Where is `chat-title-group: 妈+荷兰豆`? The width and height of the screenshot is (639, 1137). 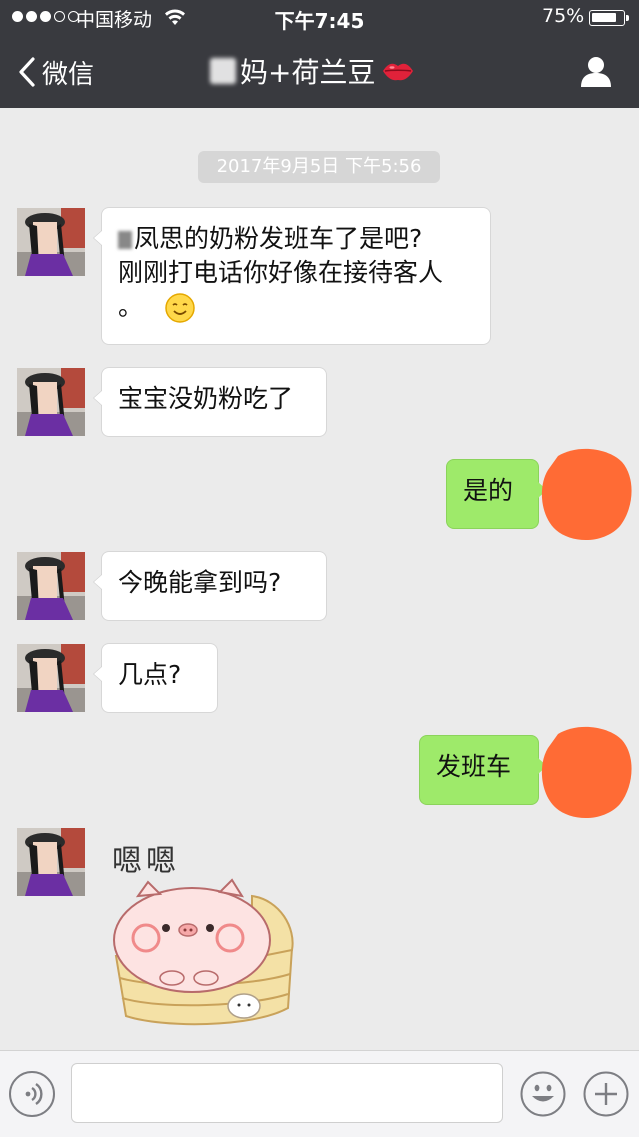
chat-title-group: 妈+荷兰豆 is located at coordinates (312, 71).